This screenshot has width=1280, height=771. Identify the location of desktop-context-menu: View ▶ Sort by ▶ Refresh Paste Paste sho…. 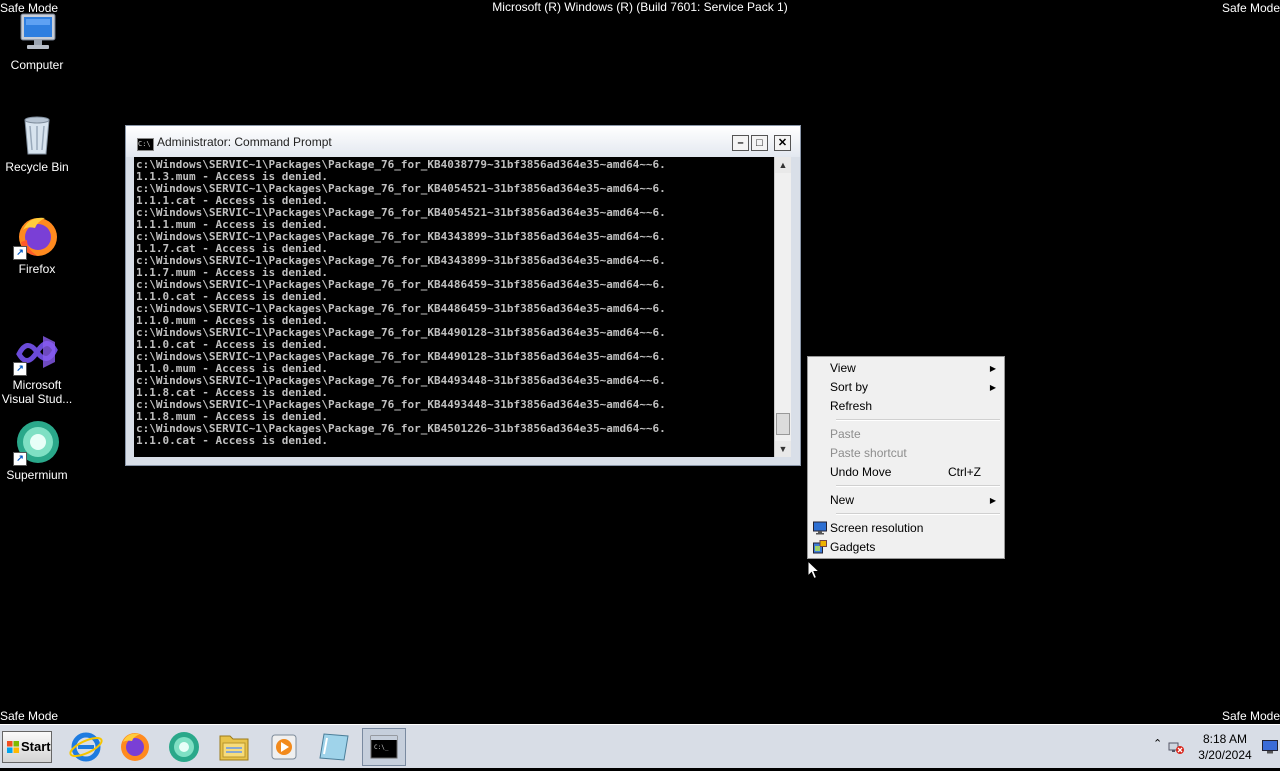
(906, 457).